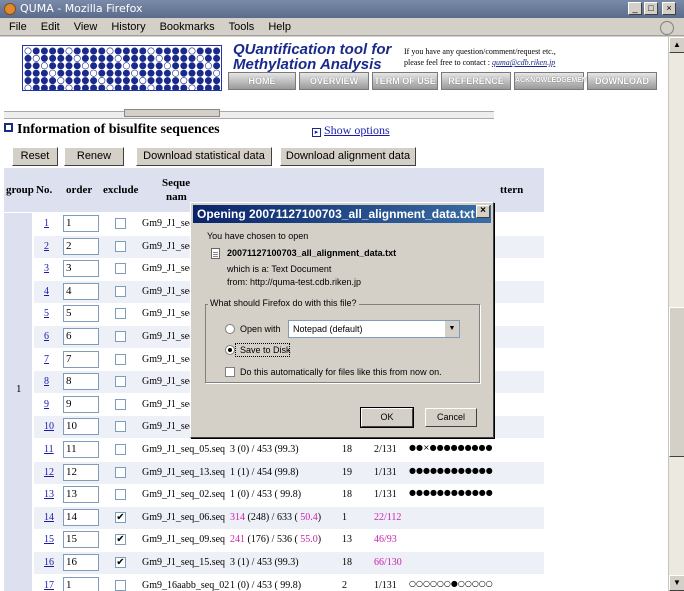 The width and height of the screenshot is (684, 591). I want to click on order-input: 9, so click(81, 404).